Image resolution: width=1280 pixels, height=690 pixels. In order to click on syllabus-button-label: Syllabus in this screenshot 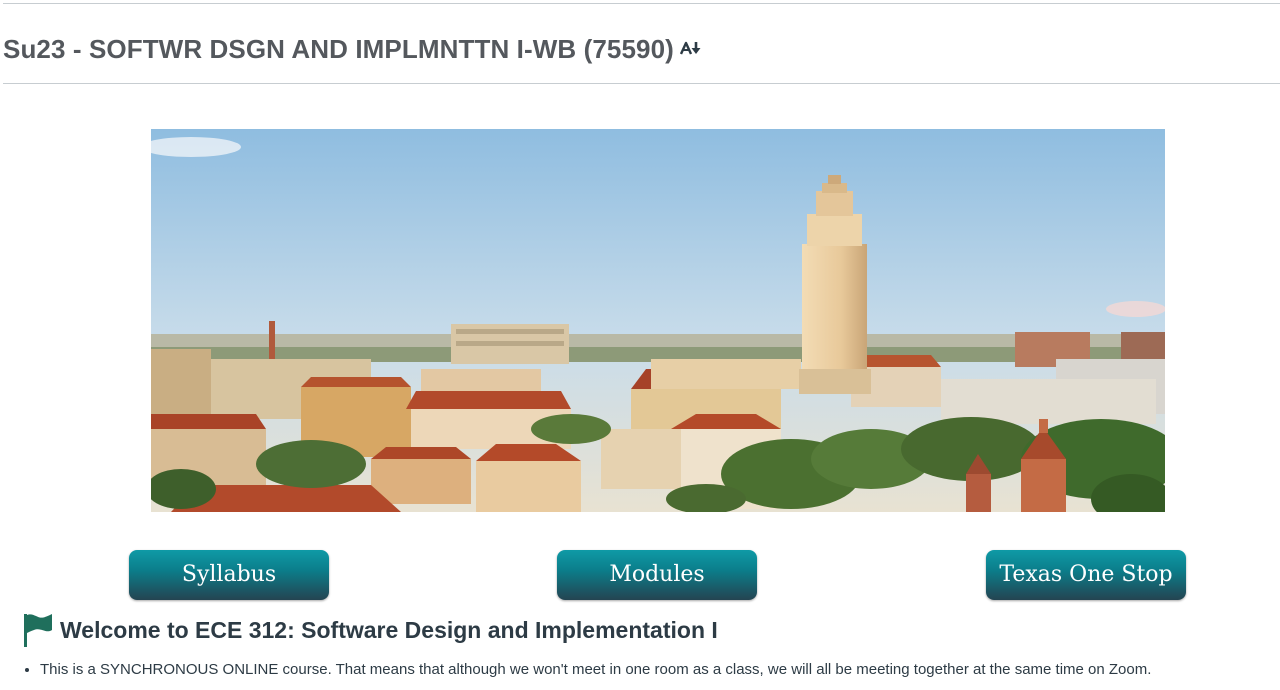, I will do `click(229, 574)`.